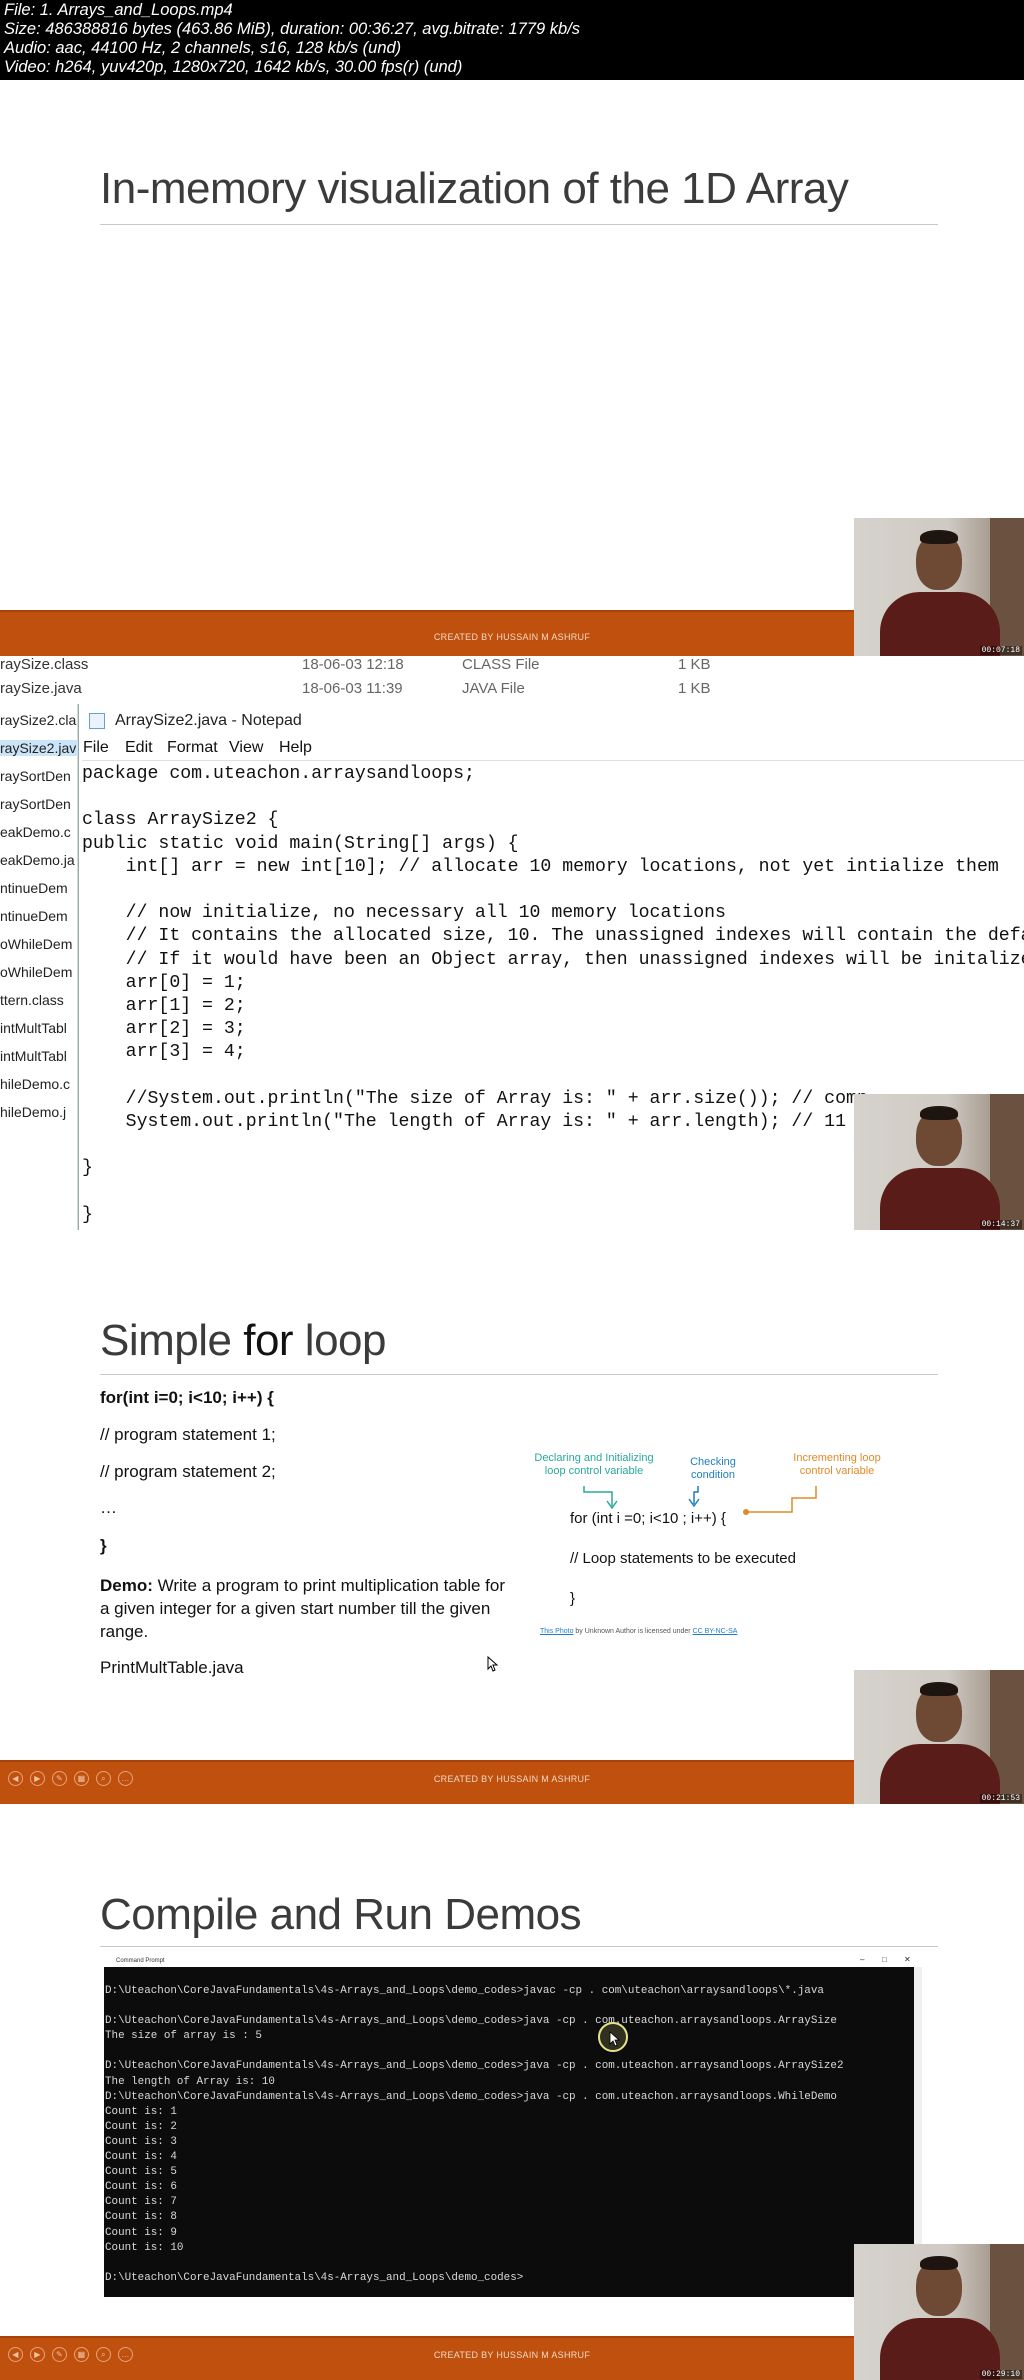 Image resolution: width=1024 pixels, height=2380 pixels. What do you see at coordinates (837, 1464) in the screenshot?
I see `label-incr: Incrementing loop control variable` at bounding box center [837, 1464].